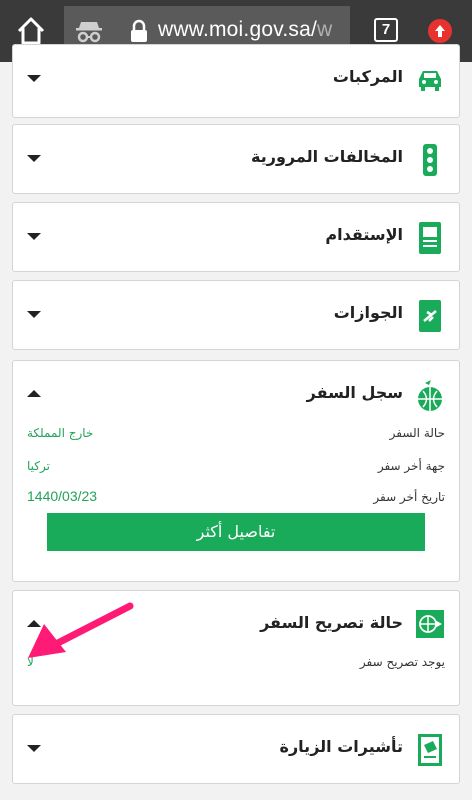 The width and height of the screenshot is (472, 800). I want to click on section-title: سجل السفر, so click(354, 392).